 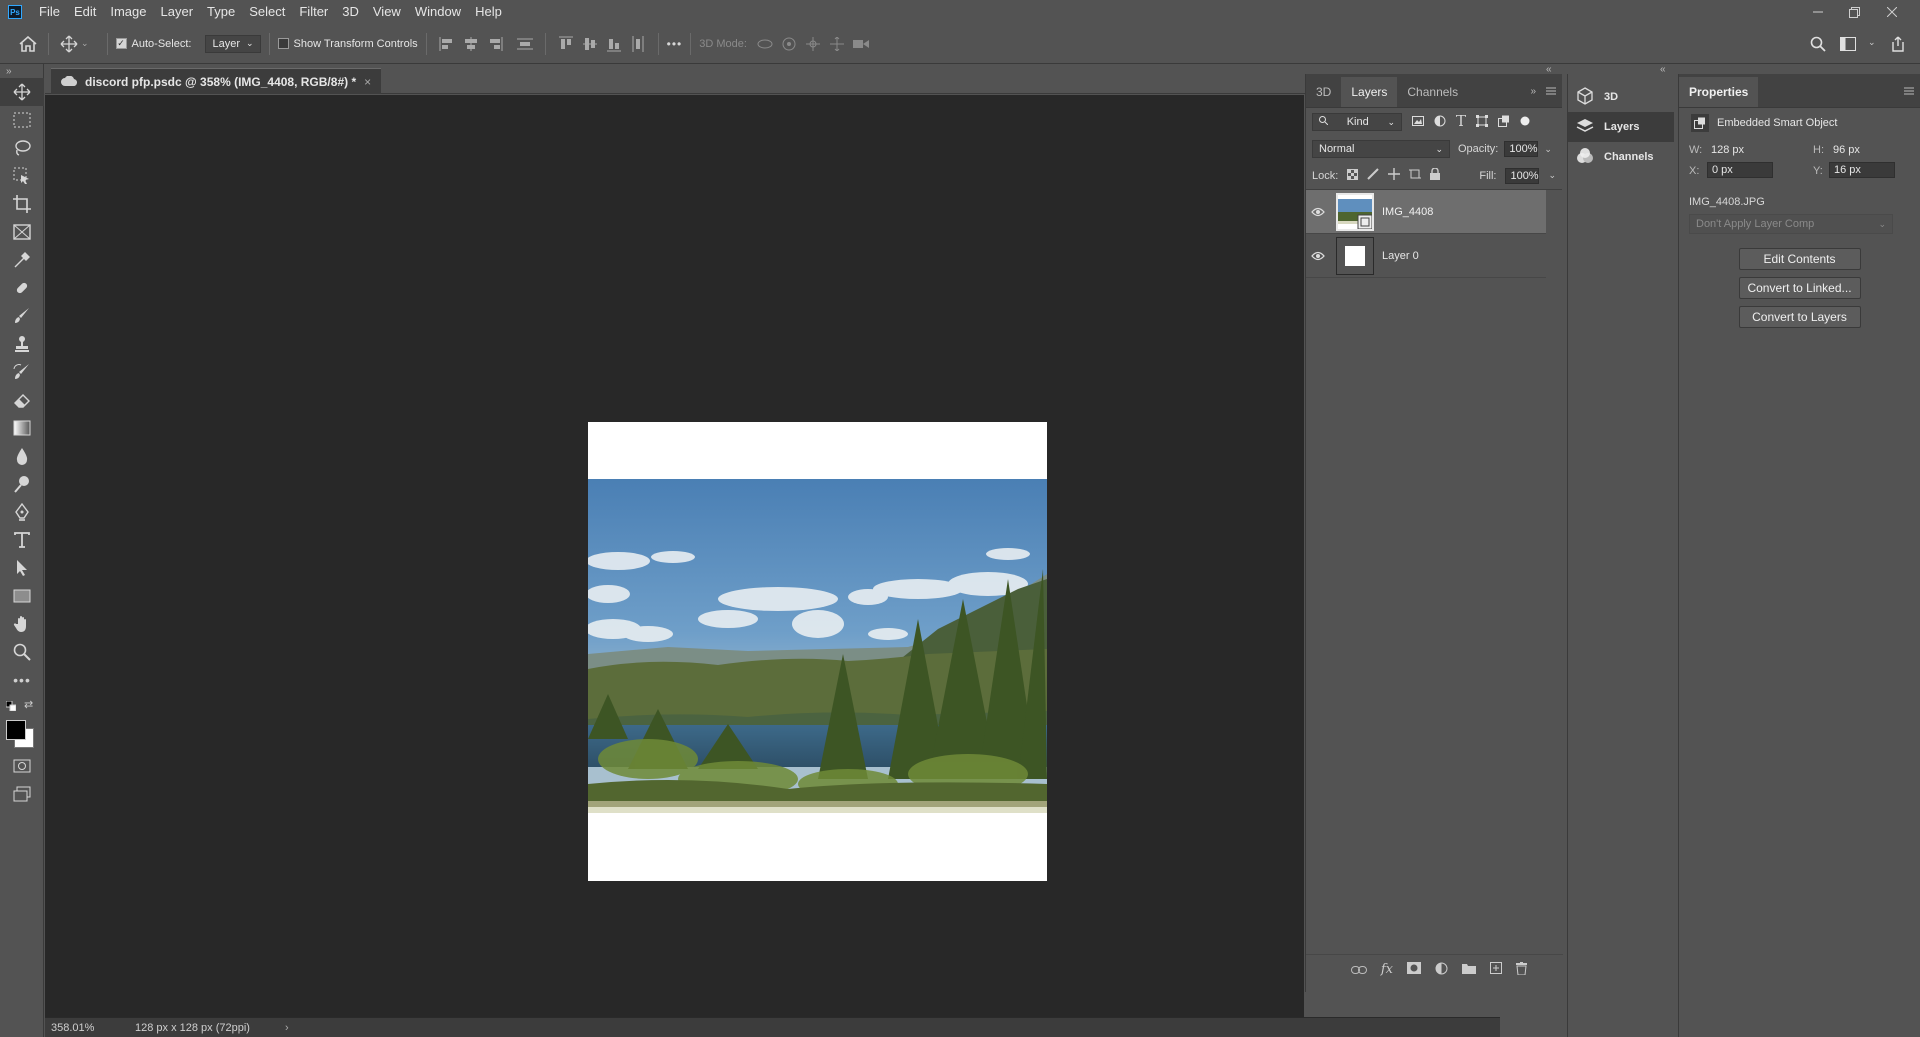 What do you see at coordinates (22, 624) in the screenshot?
I see `hand-icon` at bounding box center [22, 624].